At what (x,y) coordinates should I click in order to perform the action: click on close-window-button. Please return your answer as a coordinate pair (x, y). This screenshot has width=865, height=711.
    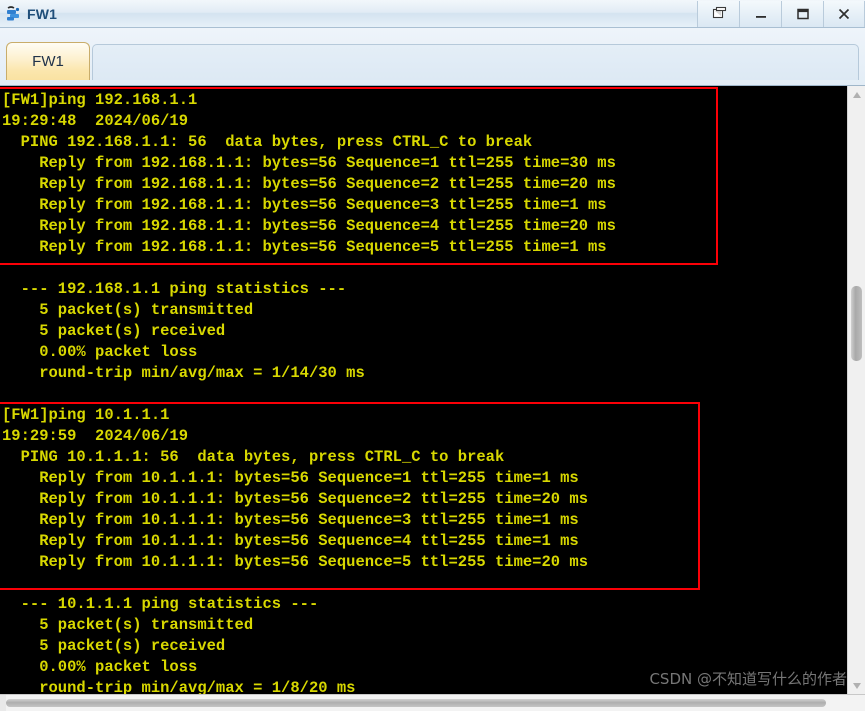
    Looking at the image, I should click on (844, 13).